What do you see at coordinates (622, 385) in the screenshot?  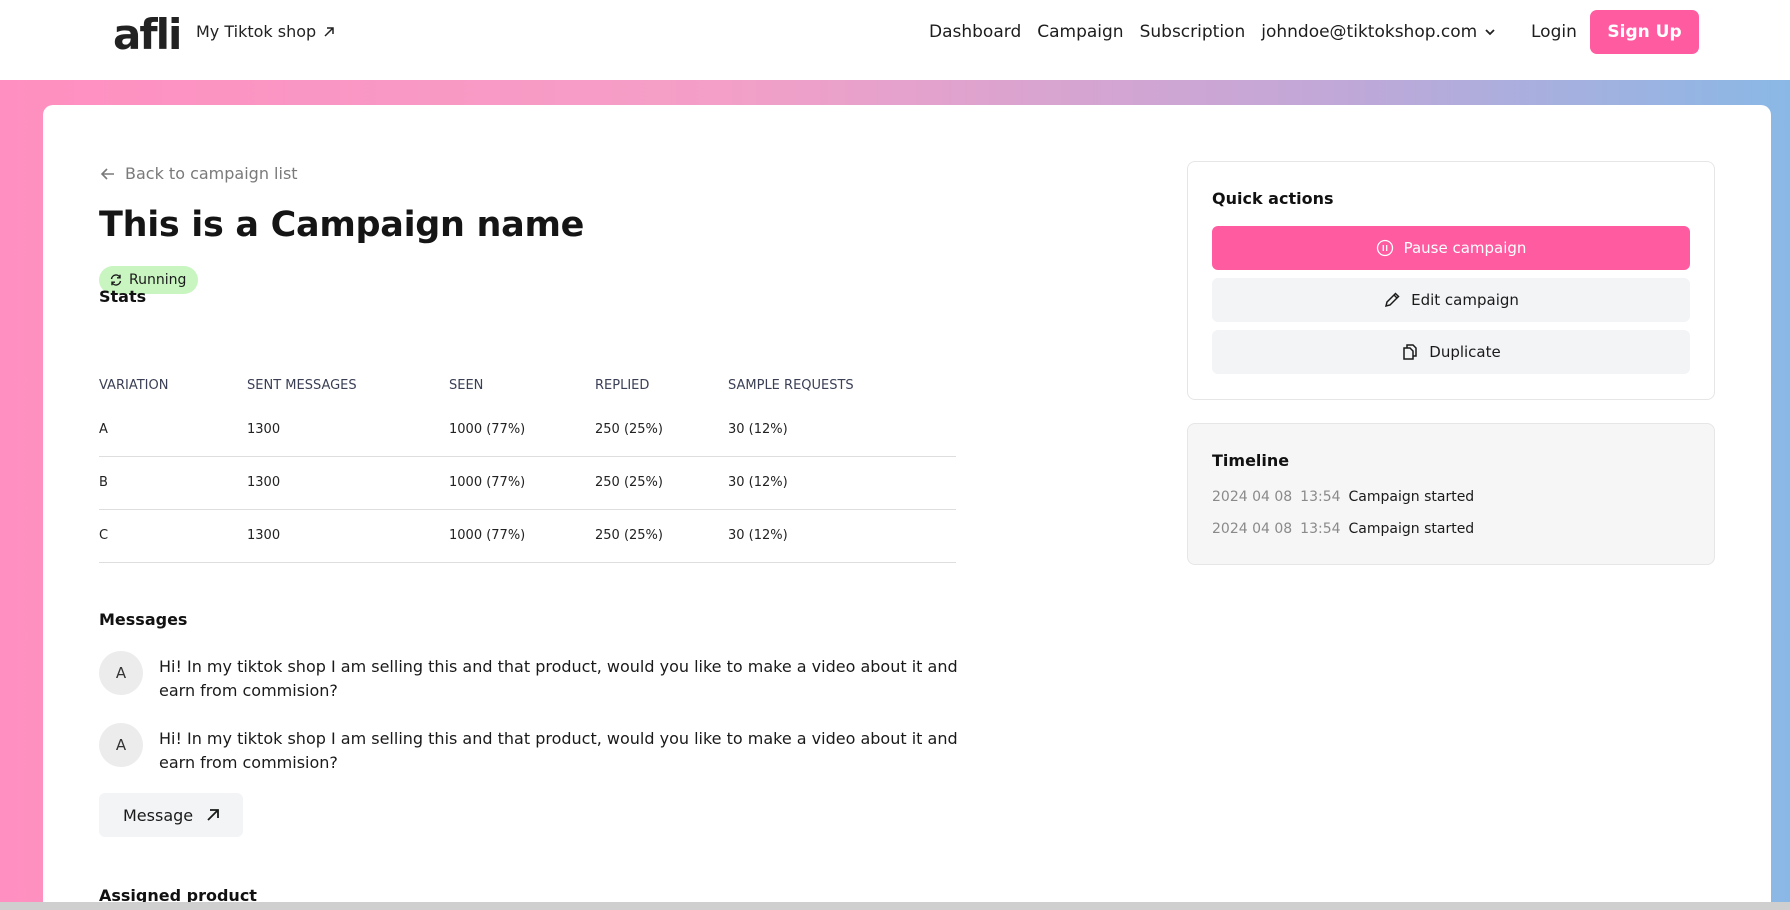 I see `column-header: REPLIED` at bounding box center [622, 385].